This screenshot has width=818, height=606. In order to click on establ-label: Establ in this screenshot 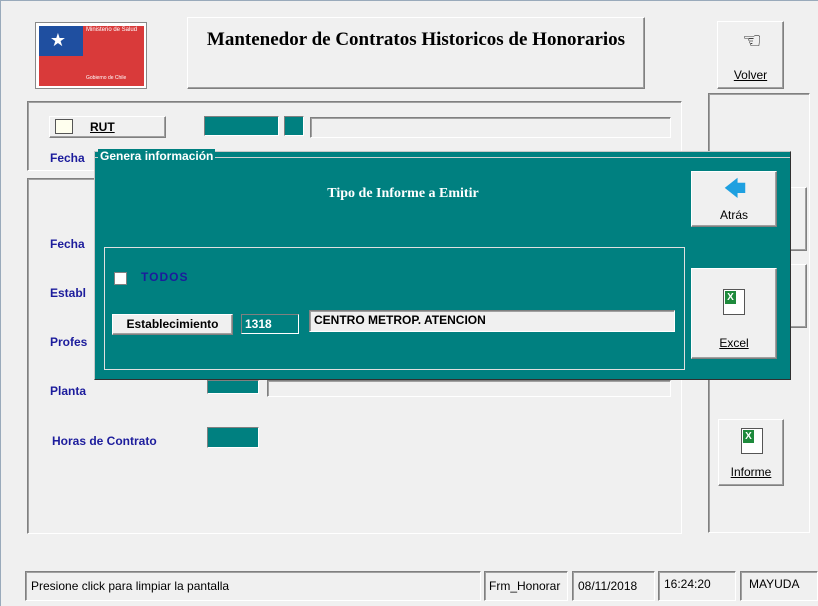, I will do `click(68, 293)`.